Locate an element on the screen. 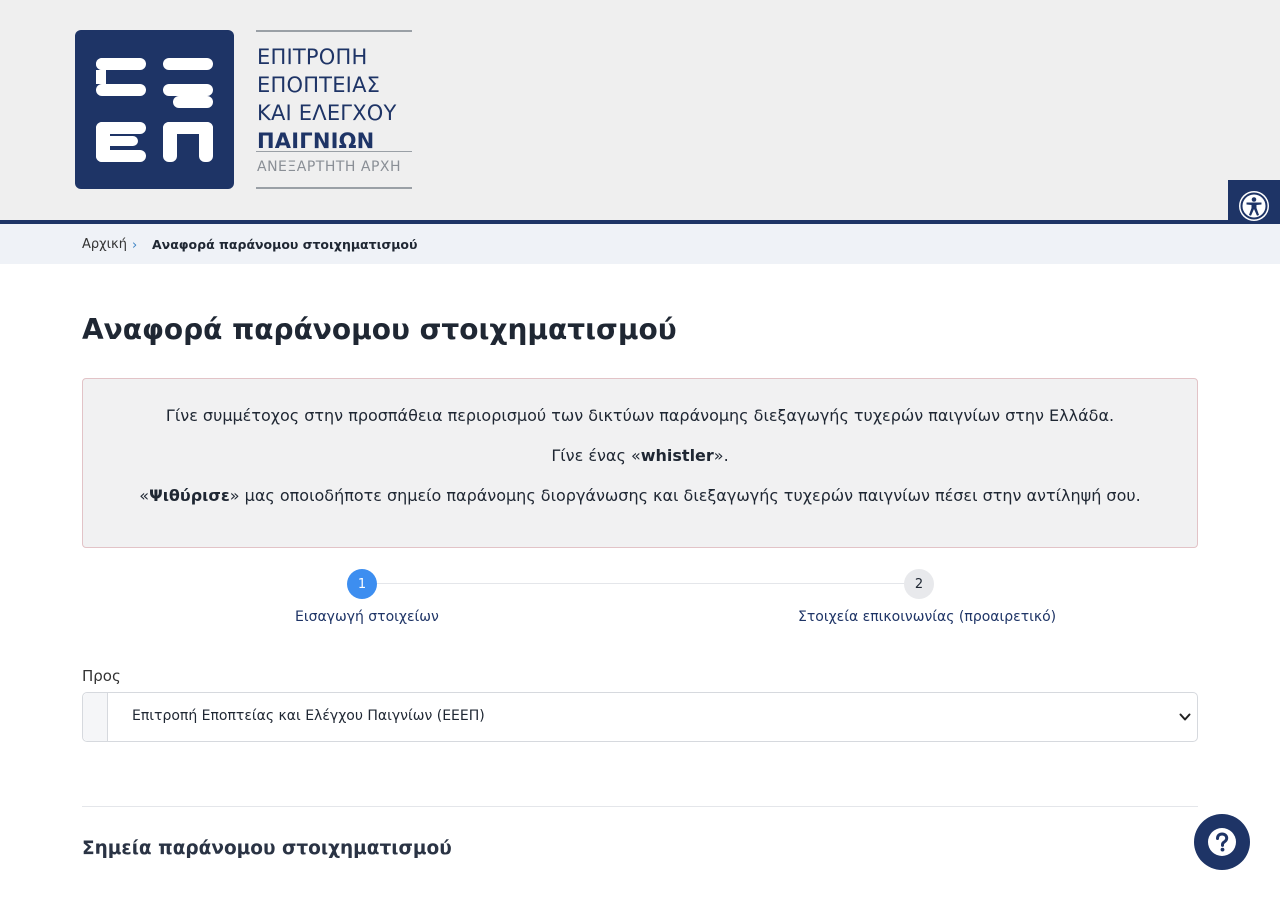  breadcrumb-chevron-icon: › is located at coordinates (135, 245).